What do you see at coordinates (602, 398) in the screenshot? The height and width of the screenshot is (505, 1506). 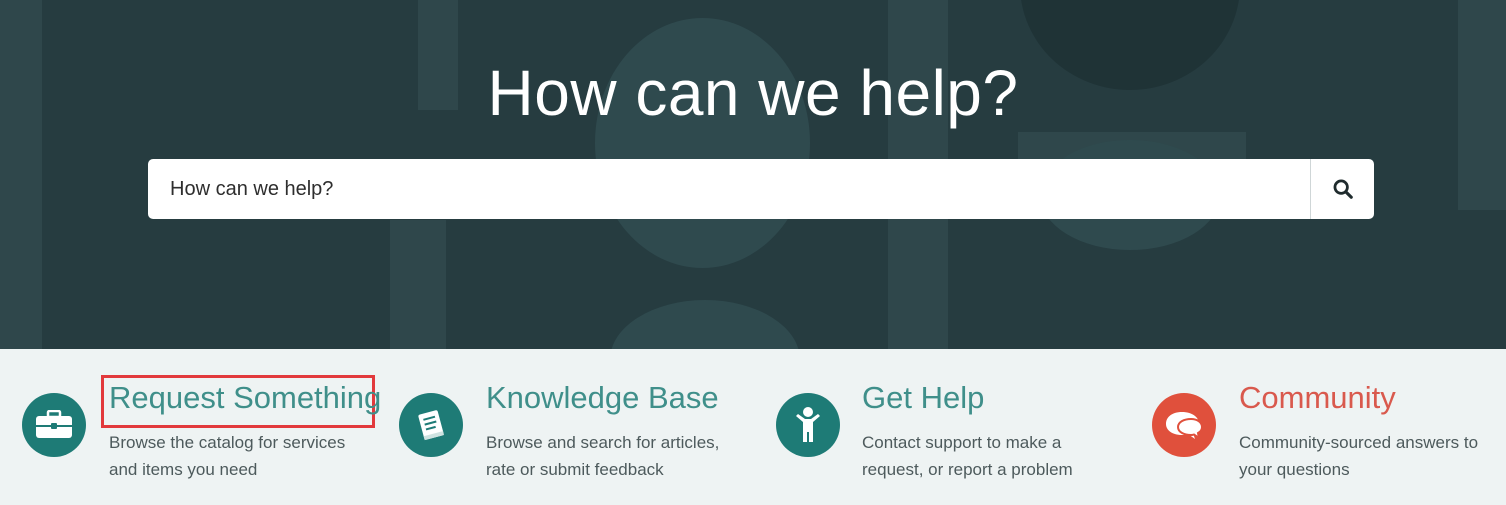 I see `feature-title: Knowledge Base` at bounding box center [602, 398].